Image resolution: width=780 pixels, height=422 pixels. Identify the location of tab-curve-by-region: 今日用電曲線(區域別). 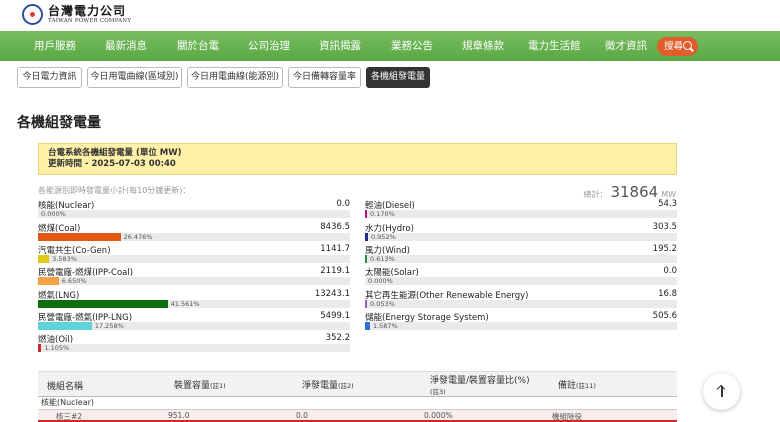
(134, 77).